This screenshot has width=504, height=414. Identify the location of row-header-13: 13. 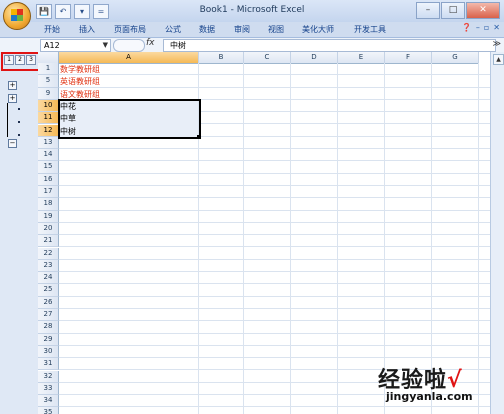
(48, 143).